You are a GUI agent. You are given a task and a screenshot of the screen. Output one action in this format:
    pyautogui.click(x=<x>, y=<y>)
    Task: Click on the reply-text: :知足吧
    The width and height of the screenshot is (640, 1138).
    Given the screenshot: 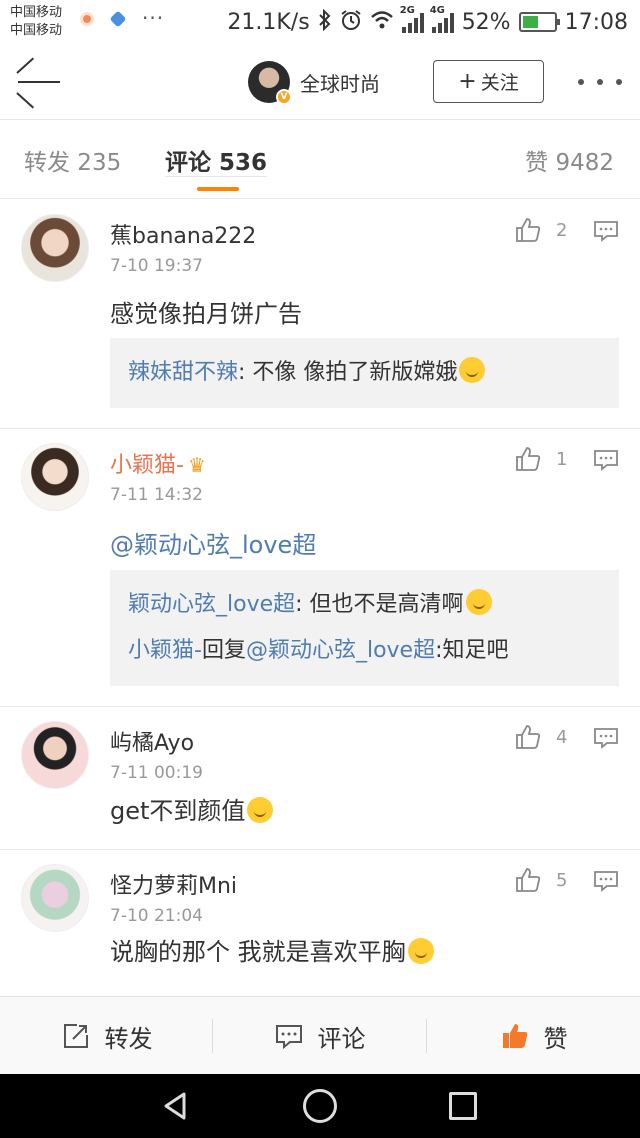 What is the action you would take?
    pyautogui.click(x=472, y=650)
    